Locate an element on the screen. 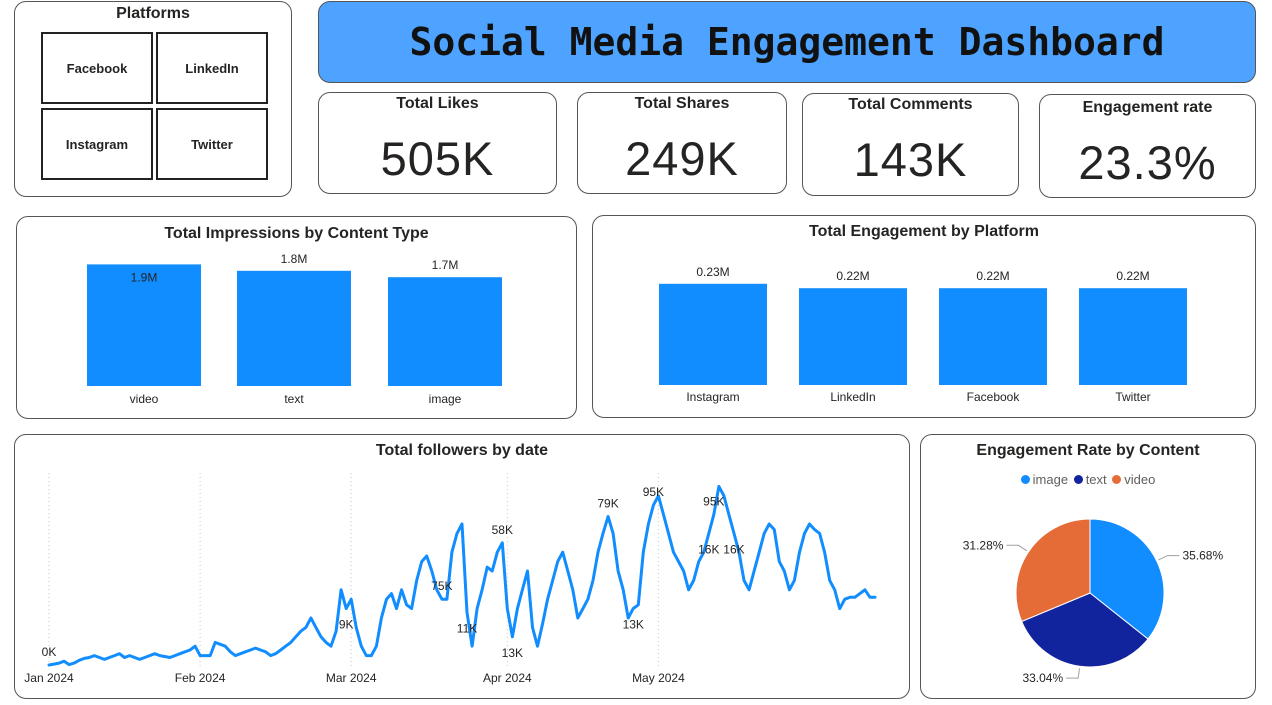  engagement-rate-pie-chart: 35.68% 33.04% 31.28% is located at coordinates (1093, 601).